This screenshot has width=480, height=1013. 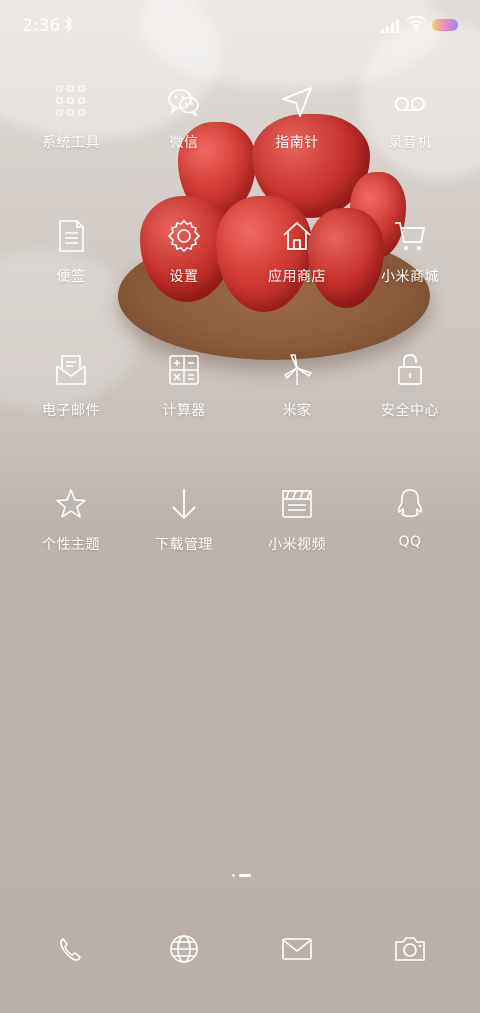 I want to click on app-label: QQ, so click(x=410, y=542).